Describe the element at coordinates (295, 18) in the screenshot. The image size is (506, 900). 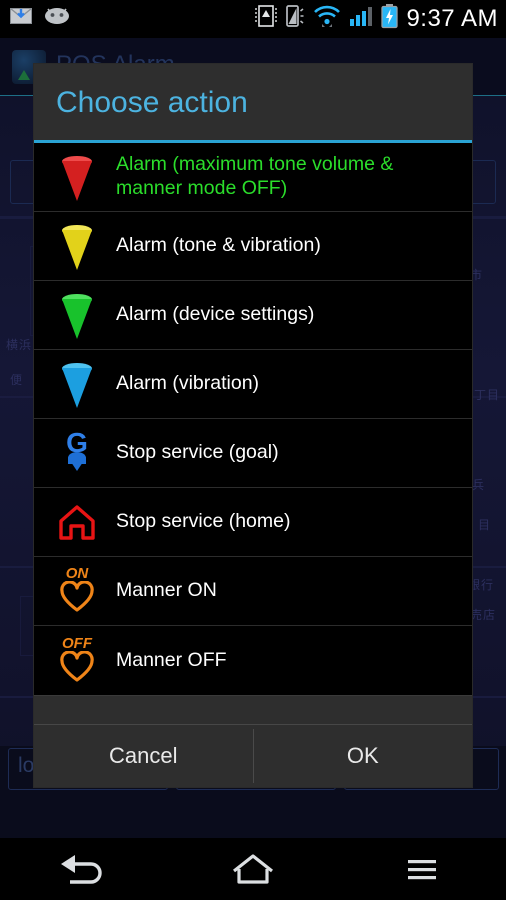
I see `ringer-vibration-icon` at that location.